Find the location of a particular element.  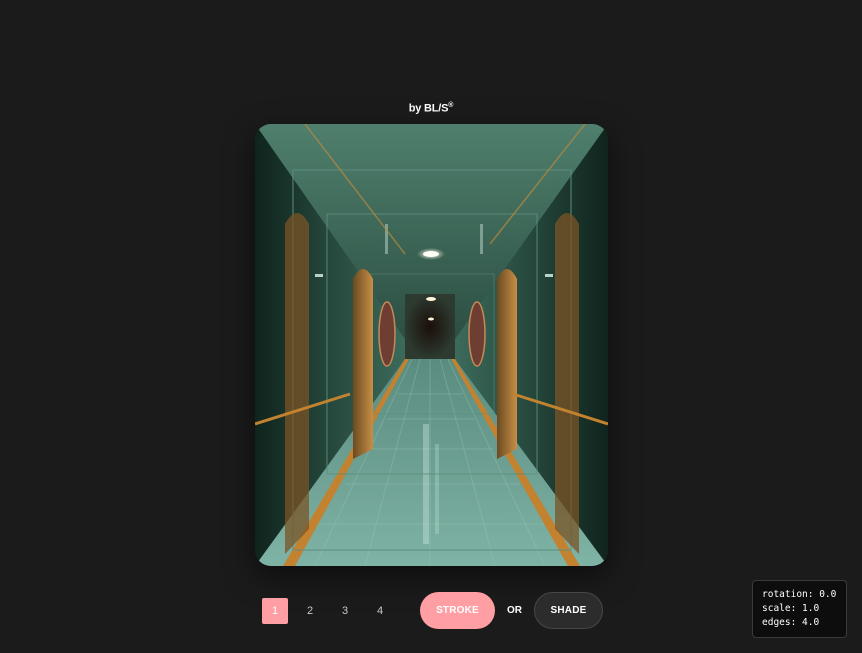

stroke-button: STROKE is located at coordinates (457, 610).